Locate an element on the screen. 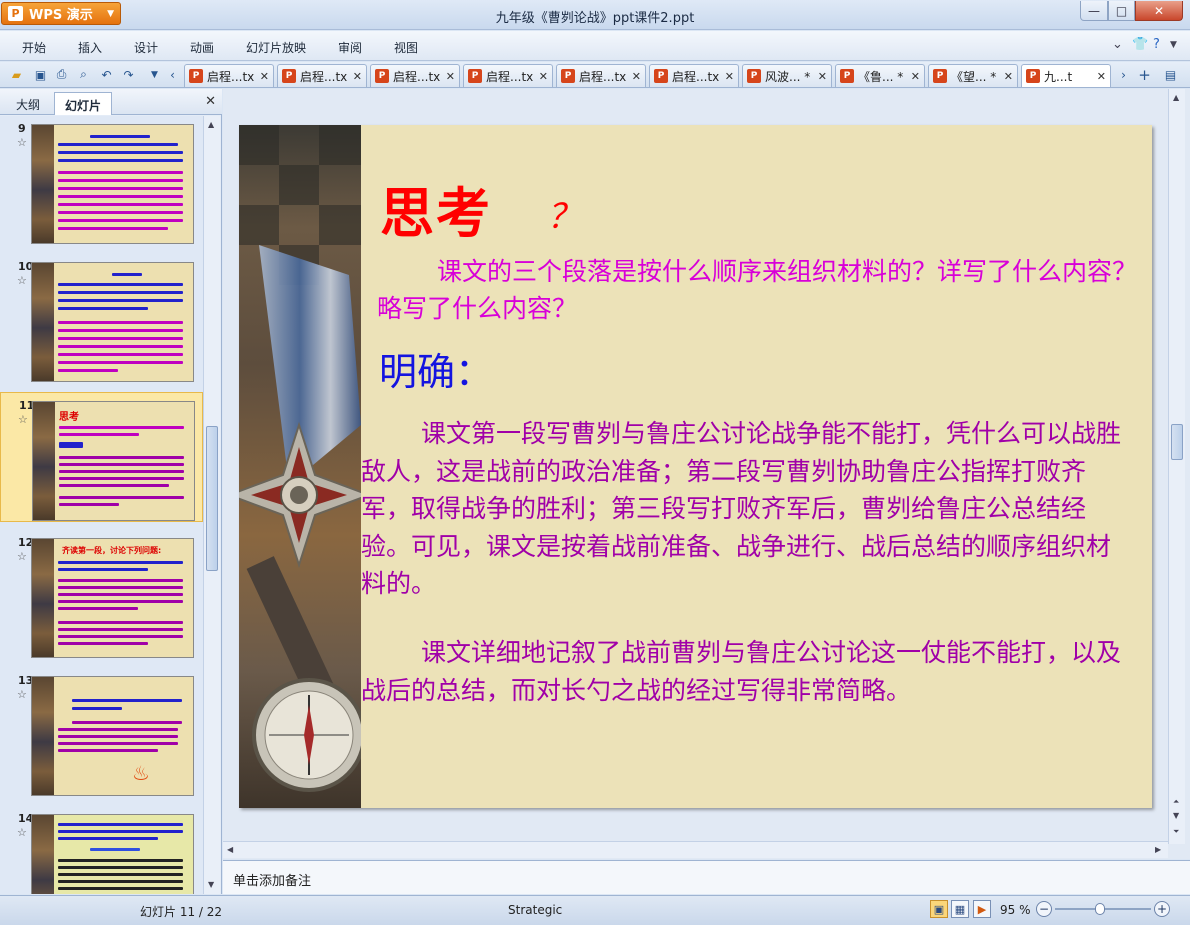 This screenshot has width=1190, height=925. slide-sorter-view-icon: ▦ is located at coordinates (960, 909).